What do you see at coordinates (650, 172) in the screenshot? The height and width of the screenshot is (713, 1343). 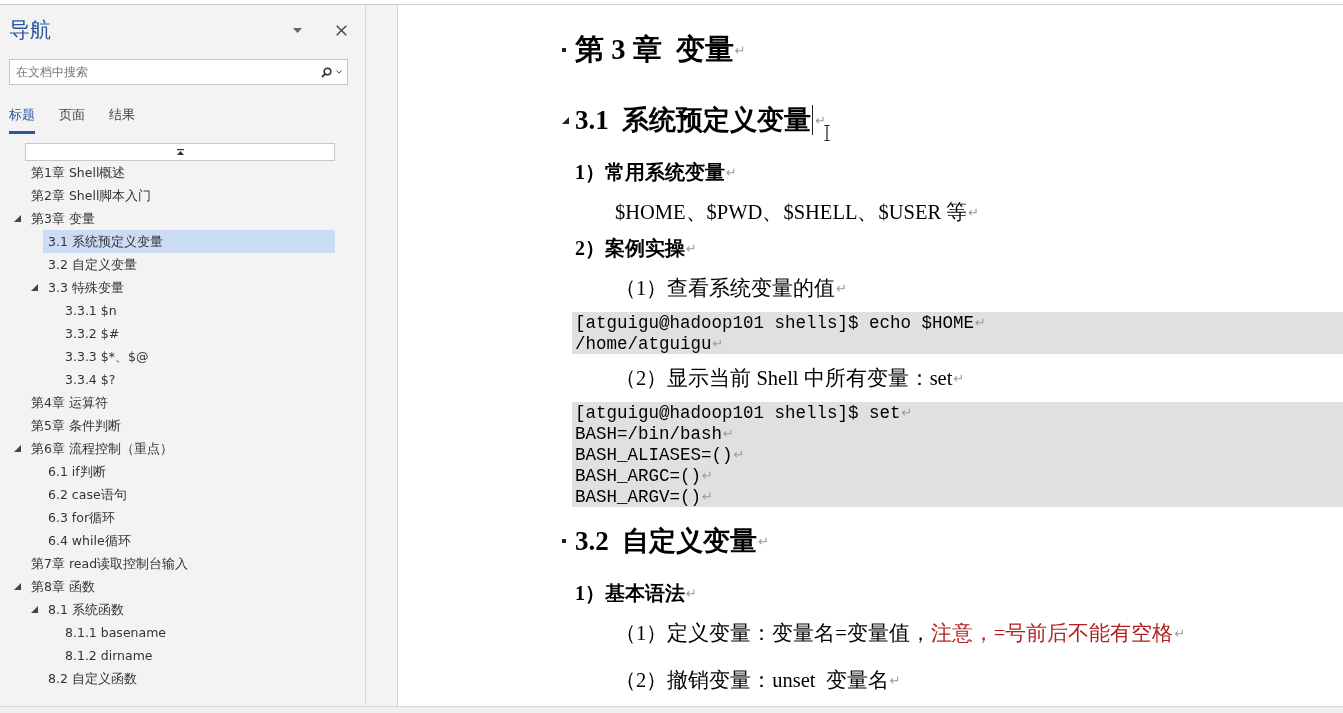 I see `subheading: 1）常用系统变量` at bounding box center [650, 172].